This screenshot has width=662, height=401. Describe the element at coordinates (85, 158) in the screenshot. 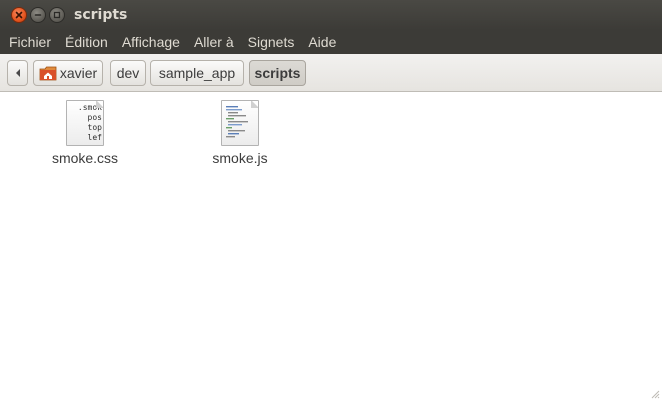

I see `file-name: smoke.css` at that location.